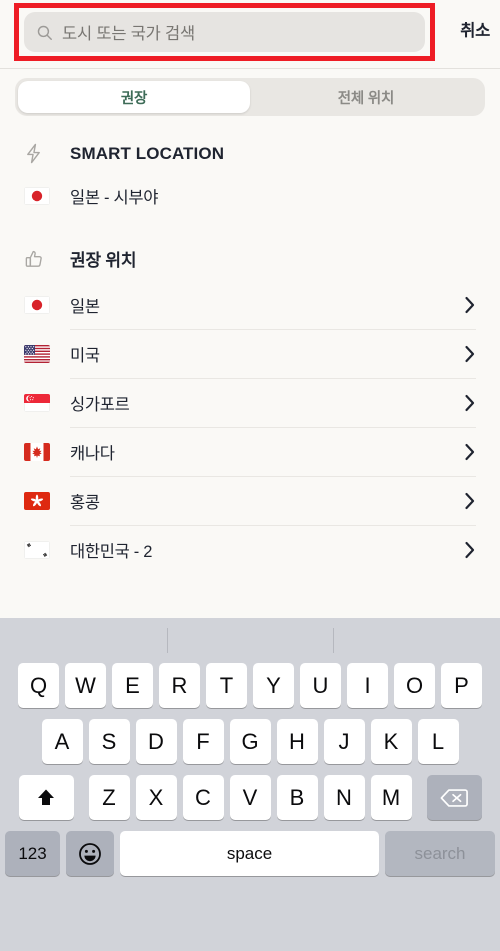  I want to click on country-row-canada: 캐나다, so click(262, 452).